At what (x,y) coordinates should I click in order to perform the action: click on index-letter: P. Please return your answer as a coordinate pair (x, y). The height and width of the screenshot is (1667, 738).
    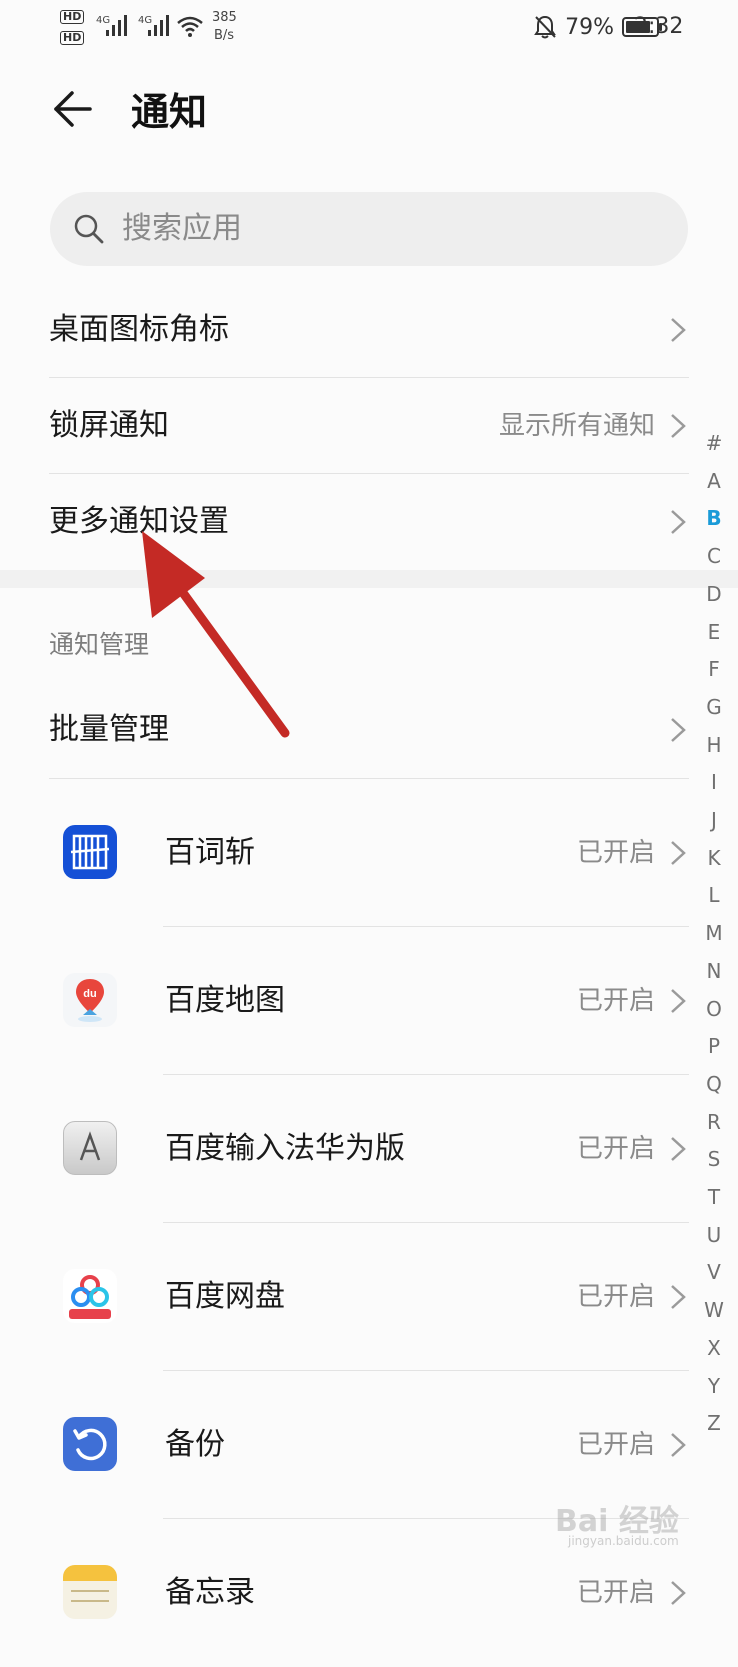
    Looking at the image, I should click on (714, 1047).